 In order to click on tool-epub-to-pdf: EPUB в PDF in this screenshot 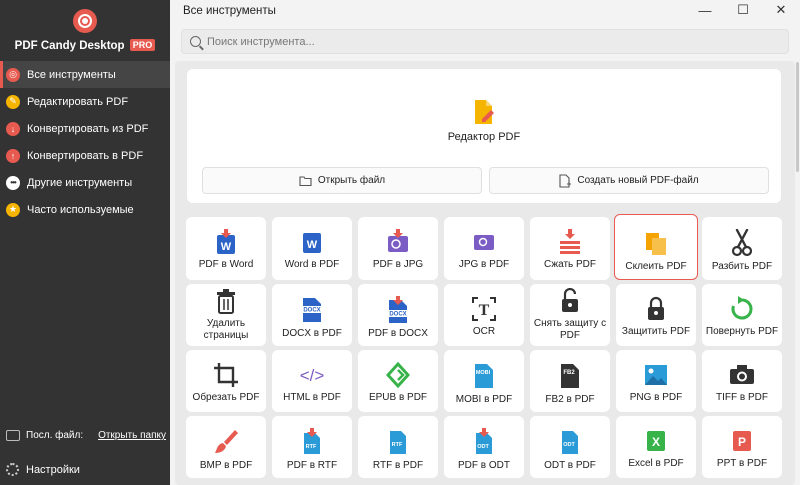, I will do `click(398, 381)`.